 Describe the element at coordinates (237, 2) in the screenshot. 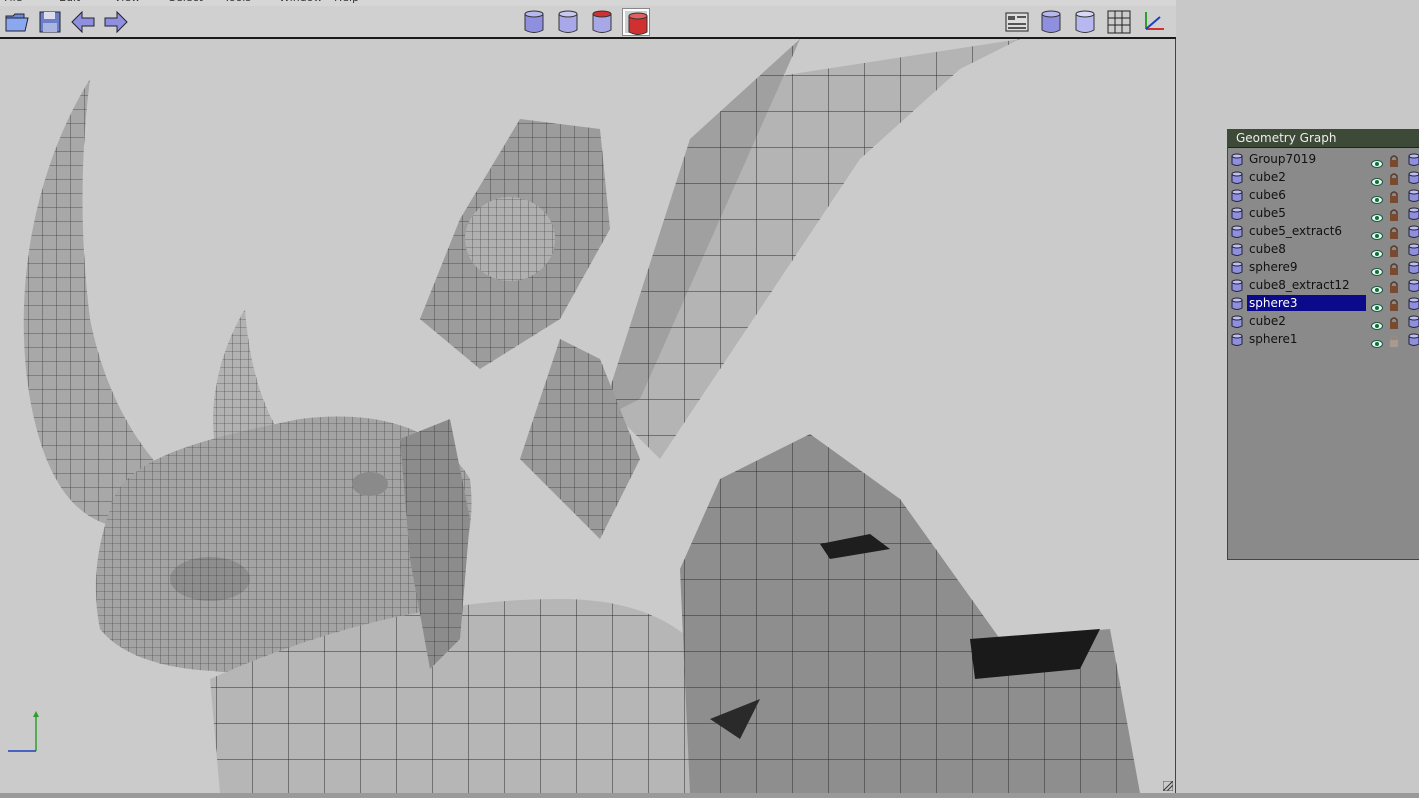

I see `menu-tools: Tools` at that location.